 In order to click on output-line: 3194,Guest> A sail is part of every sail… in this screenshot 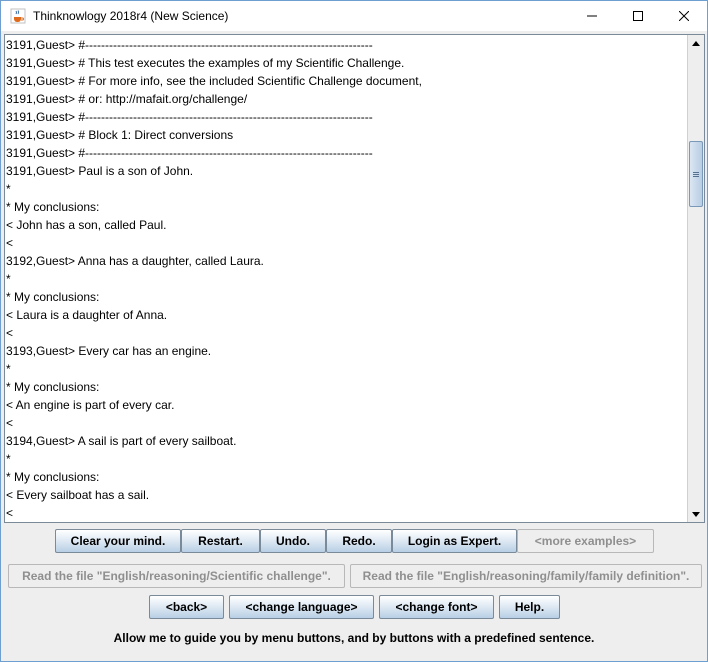, I will do `click(121, 441)`.